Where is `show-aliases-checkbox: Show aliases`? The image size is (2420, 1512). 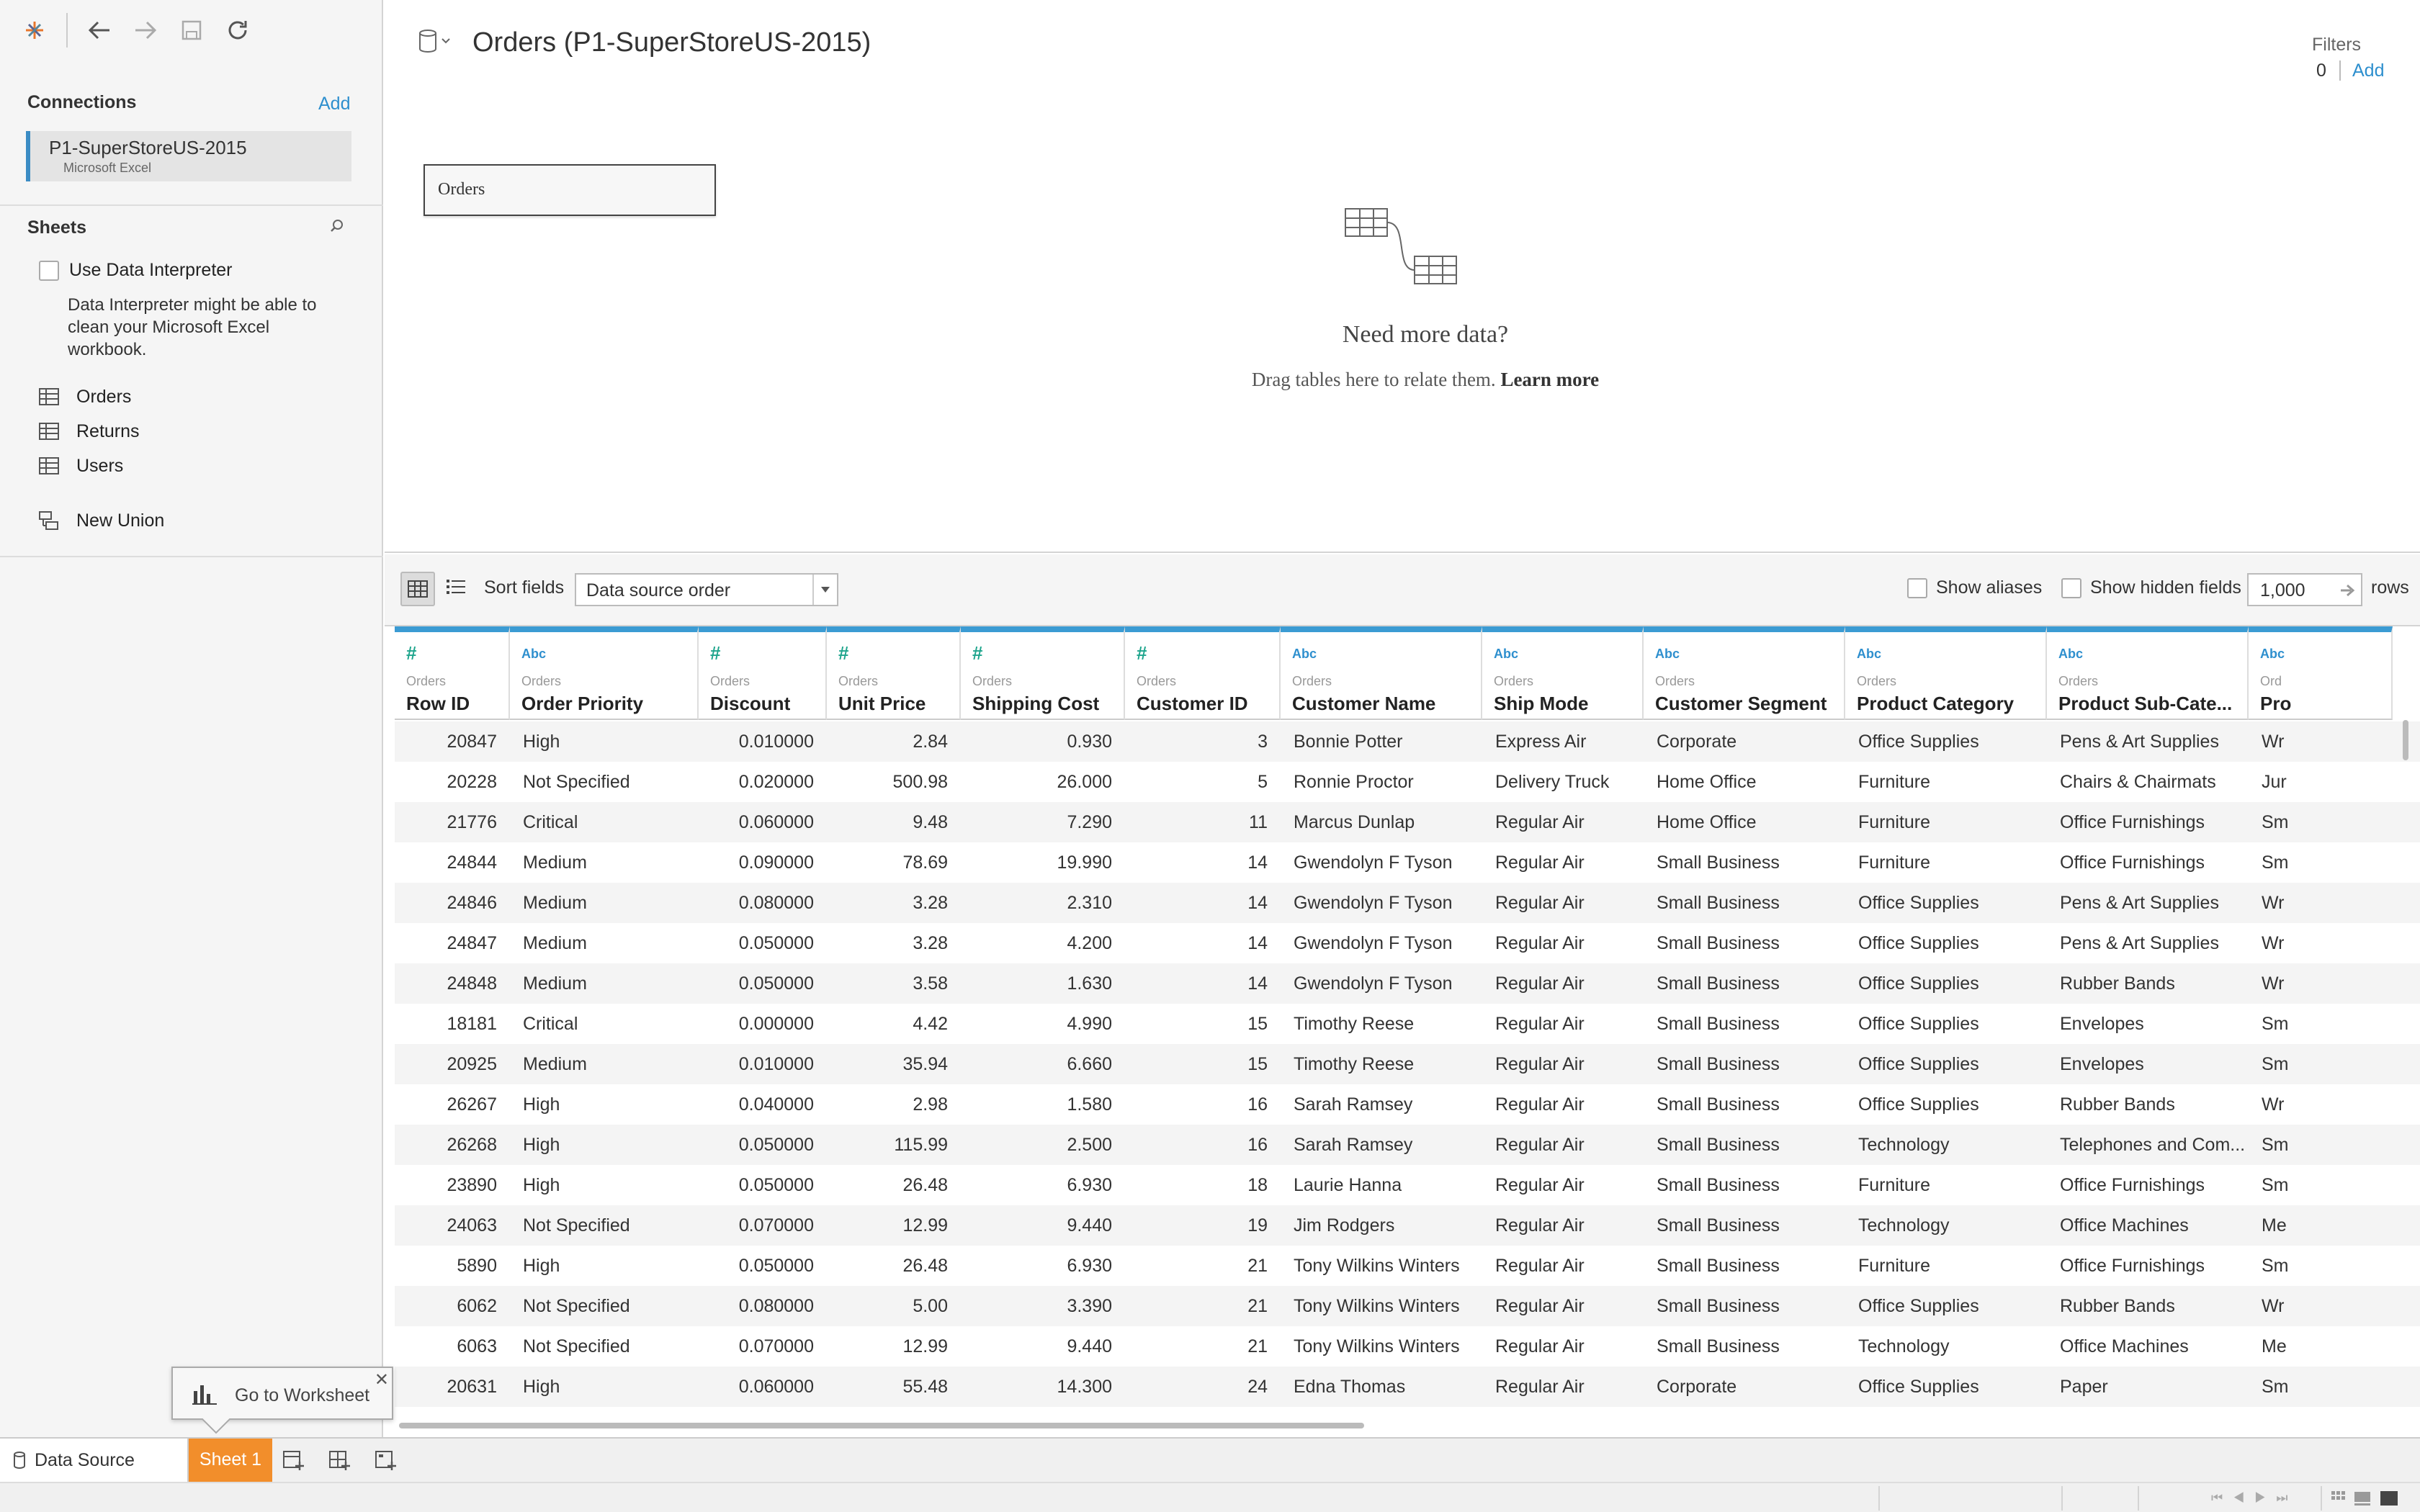
show-aliases-checkbox: Show aliases is located at coordinates (1974, 587).